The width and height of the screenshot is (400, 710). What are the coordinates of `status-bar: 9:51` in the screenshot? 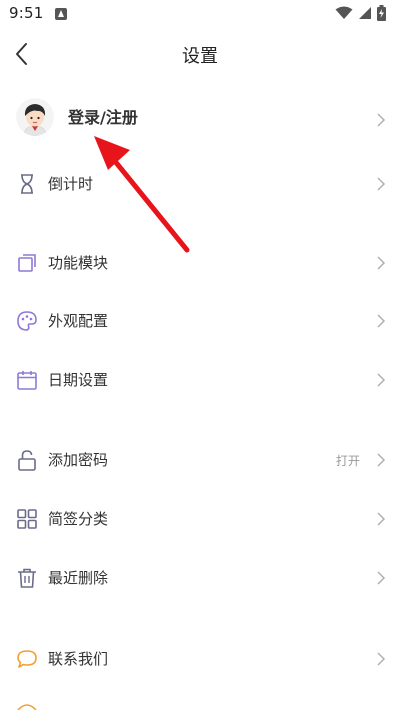 It's located at (200, 14).